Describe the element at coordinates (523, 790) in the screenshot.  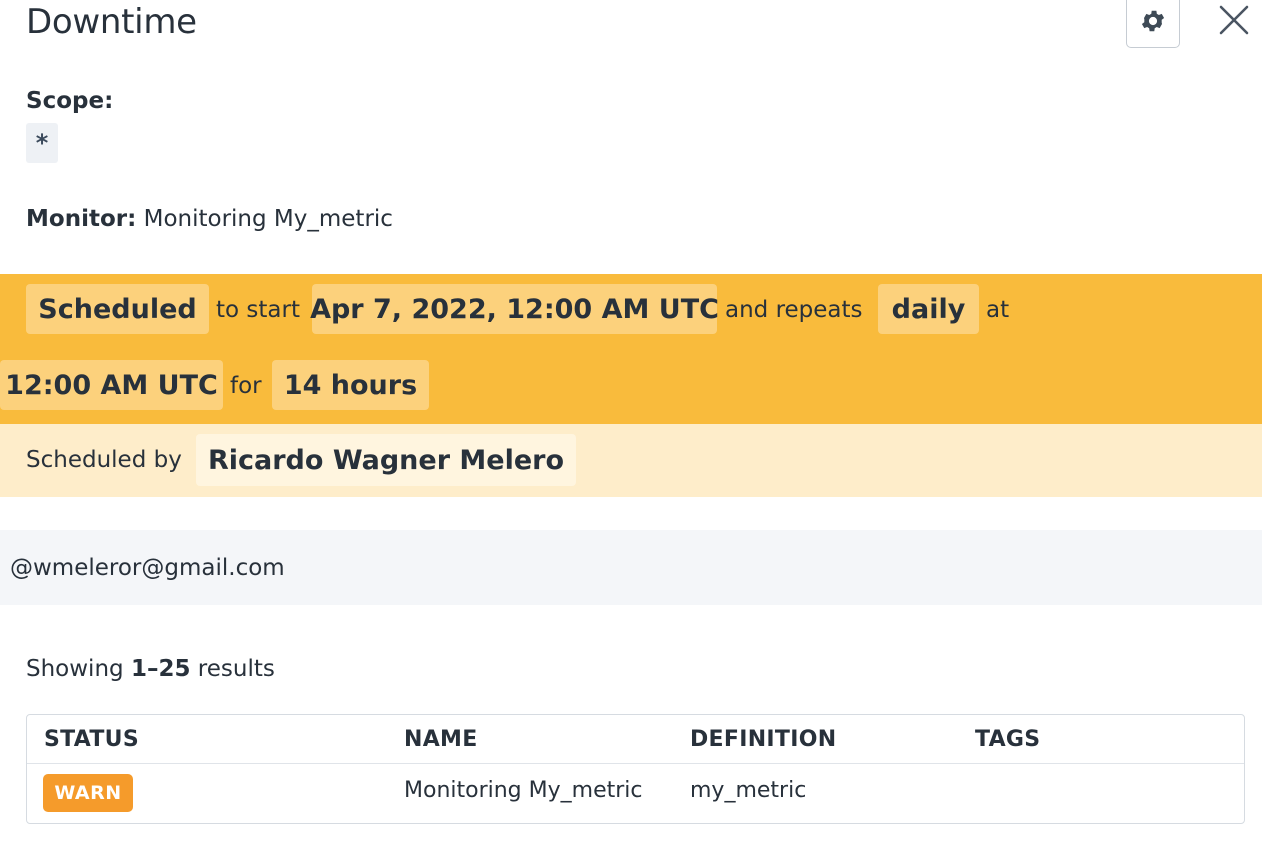
I see `row-name: Monitoring My_metric` at that location.